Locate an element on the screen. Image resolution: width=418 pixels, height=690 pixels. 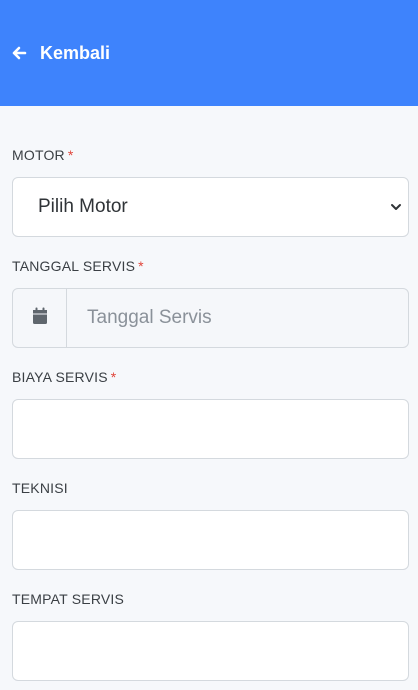
back-button: Kembali is located at coordinates (60, 53).